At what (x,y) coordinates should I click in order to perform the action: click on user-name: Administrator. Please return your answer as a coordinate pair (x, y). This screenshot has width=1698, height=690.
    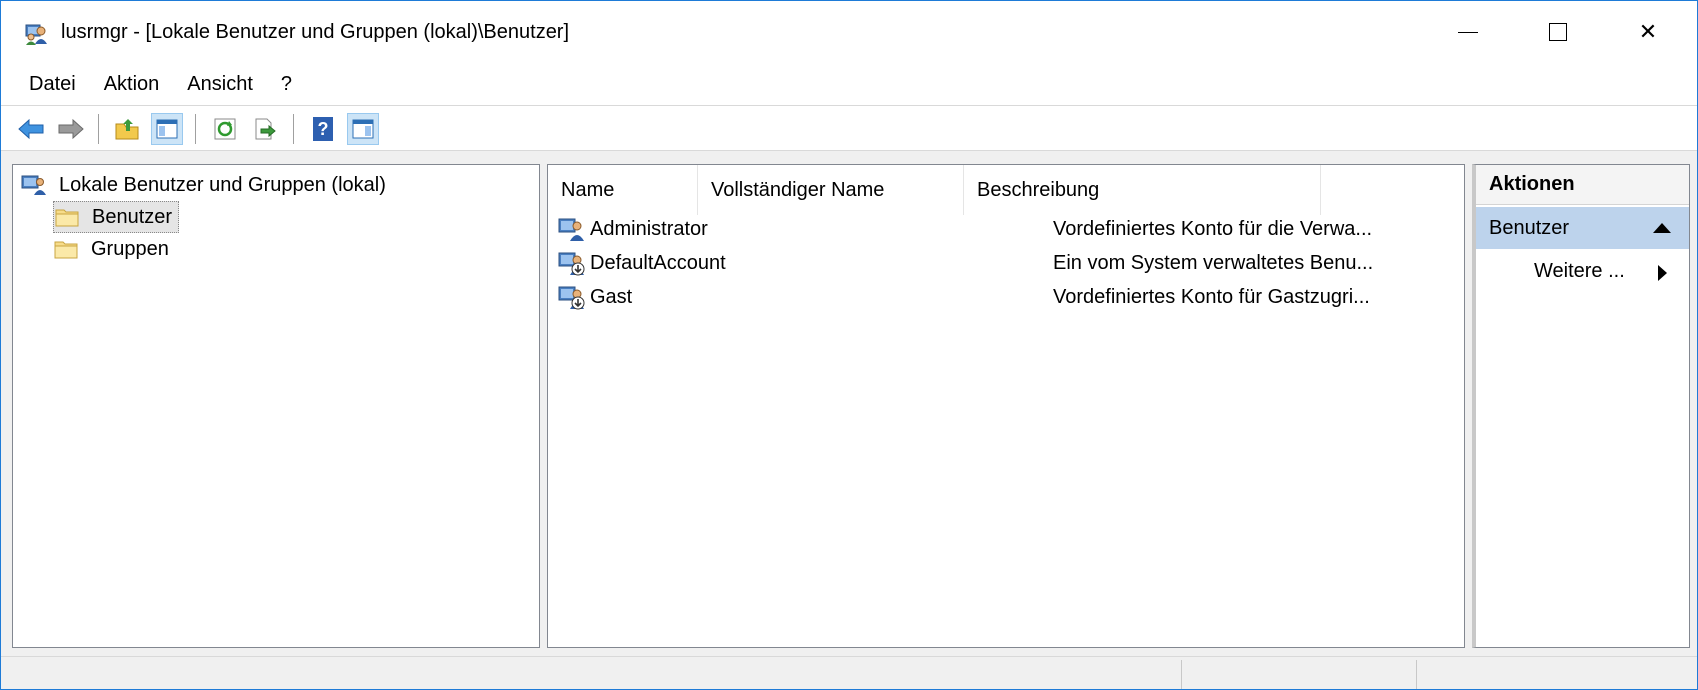
    Looking at the image, I should click on (649, 228).